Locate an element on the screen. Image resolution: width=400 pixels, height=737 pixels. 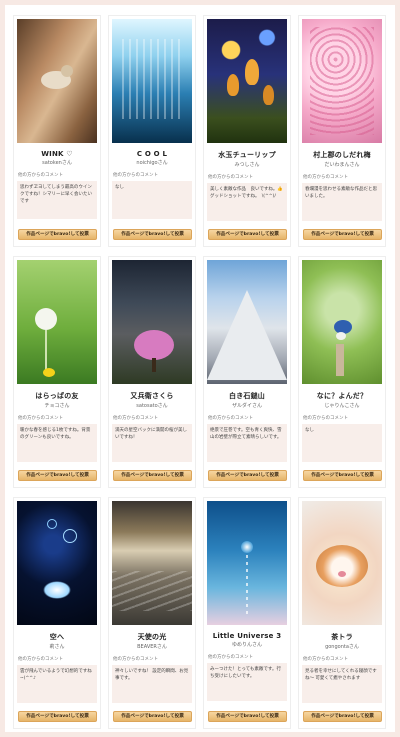
photo-title: 白き石鎚山 is located at coordinates (247, 396).